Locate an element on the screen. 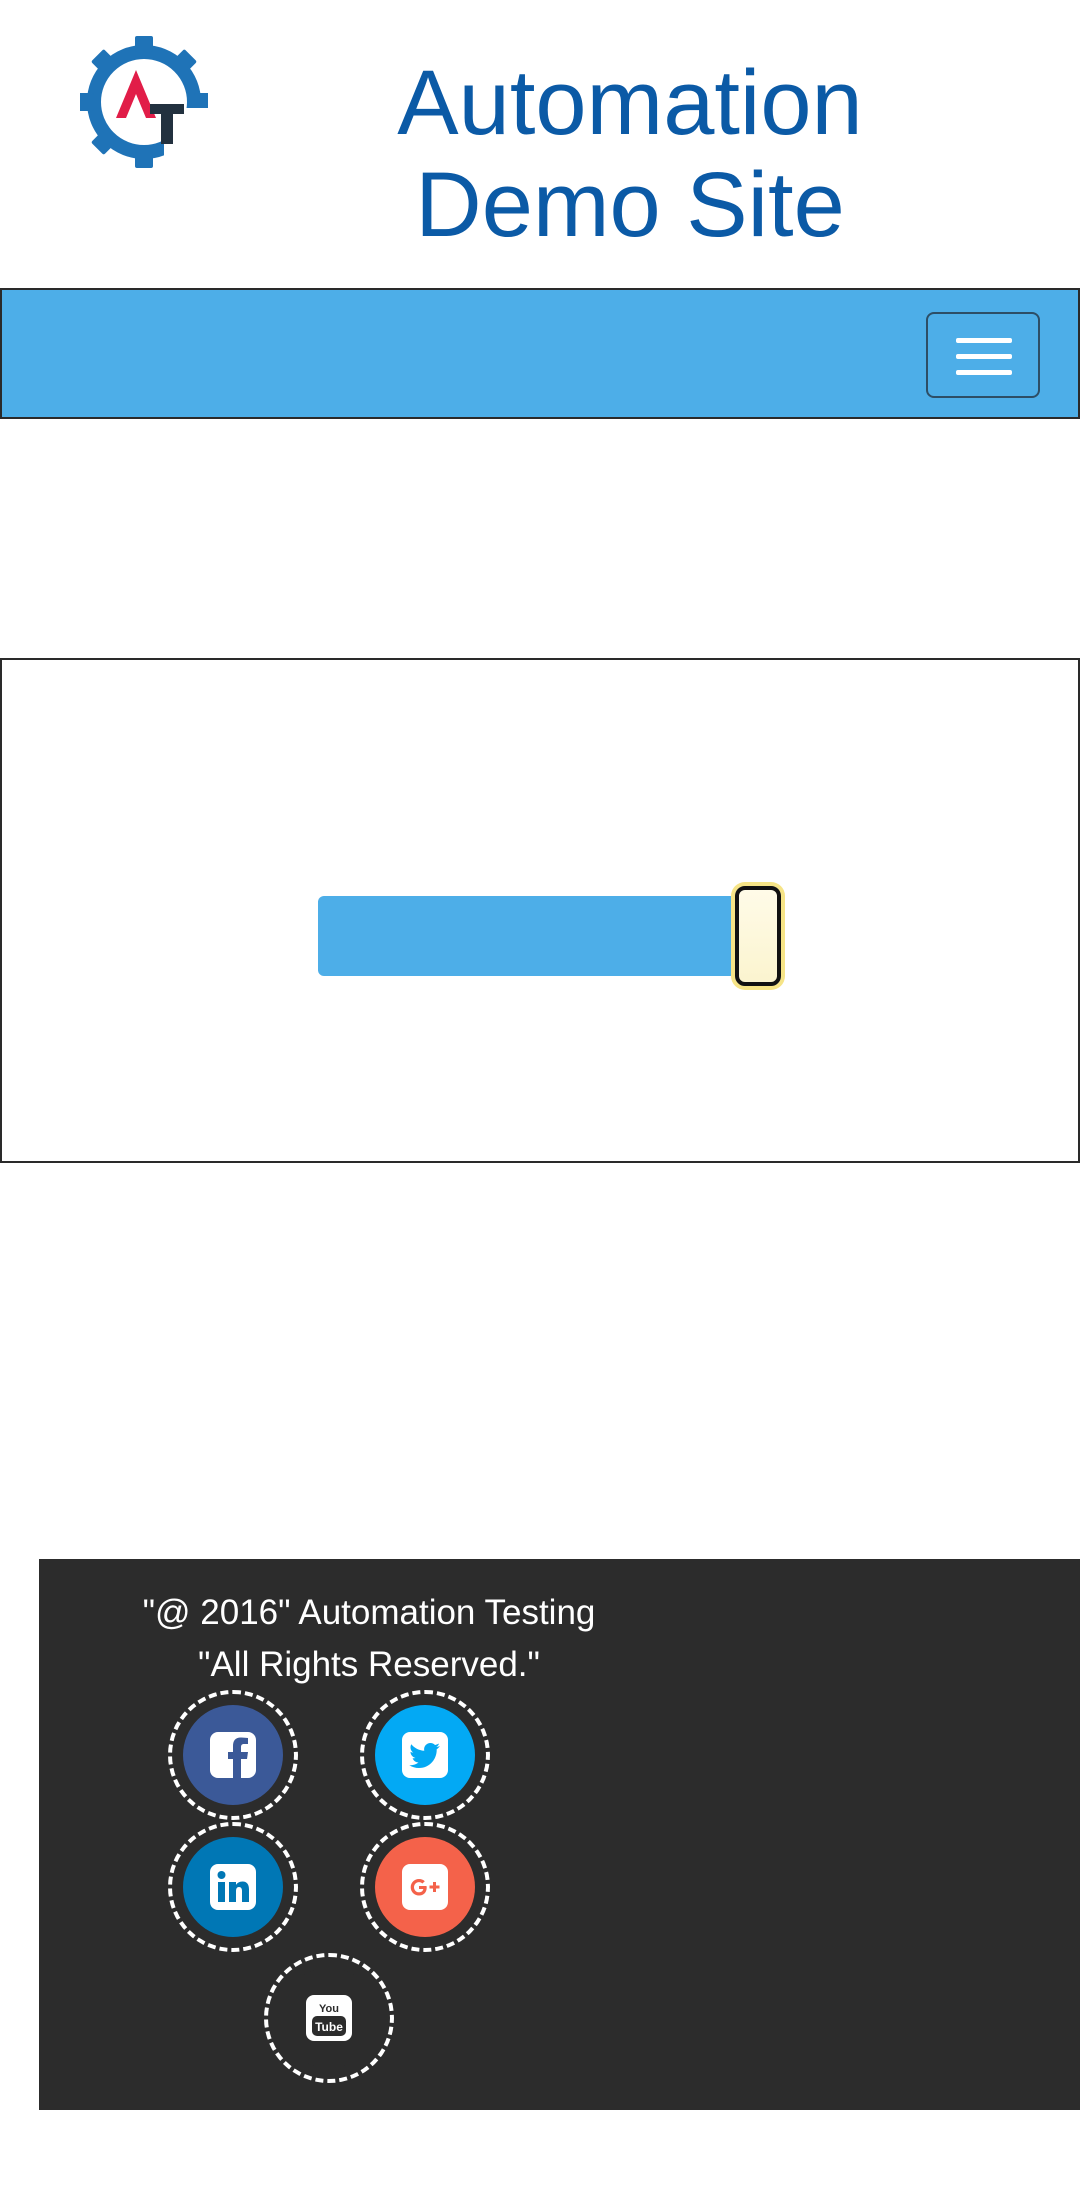 The width and height of the screenshot is (1080, 2201). google-plus-icon is located at coordinates (425, 1887).